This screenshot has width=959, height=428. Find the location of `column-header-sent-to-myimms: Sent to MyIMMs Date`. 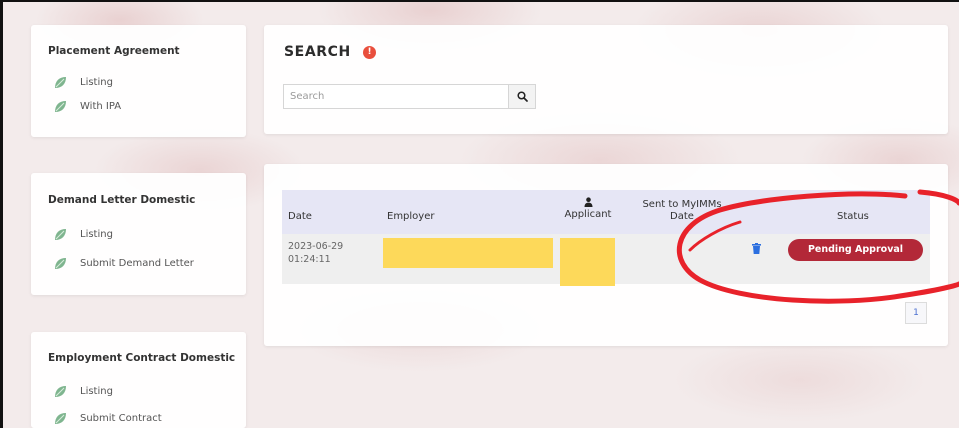

column-header-sent-to-myimms: Sent to MyIMMs Date is located at coordinates (682, 211).